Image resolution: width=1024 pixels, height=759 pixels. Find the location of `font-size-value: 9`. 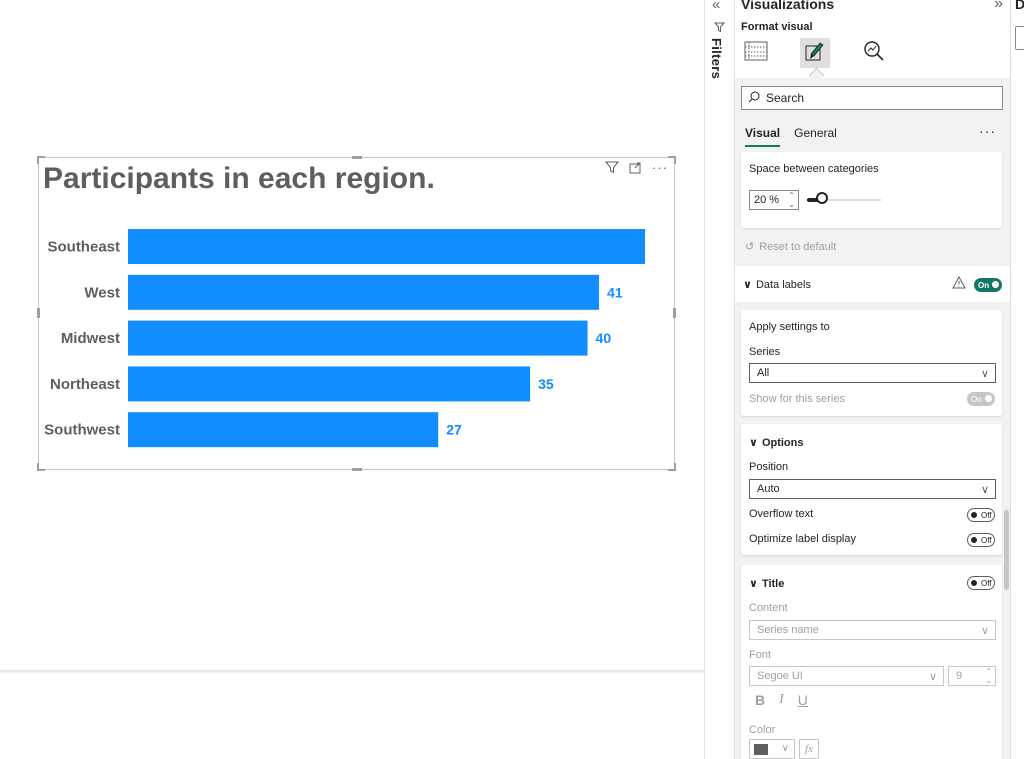

font-size-value: 9 is located at coordinates (959, 676).